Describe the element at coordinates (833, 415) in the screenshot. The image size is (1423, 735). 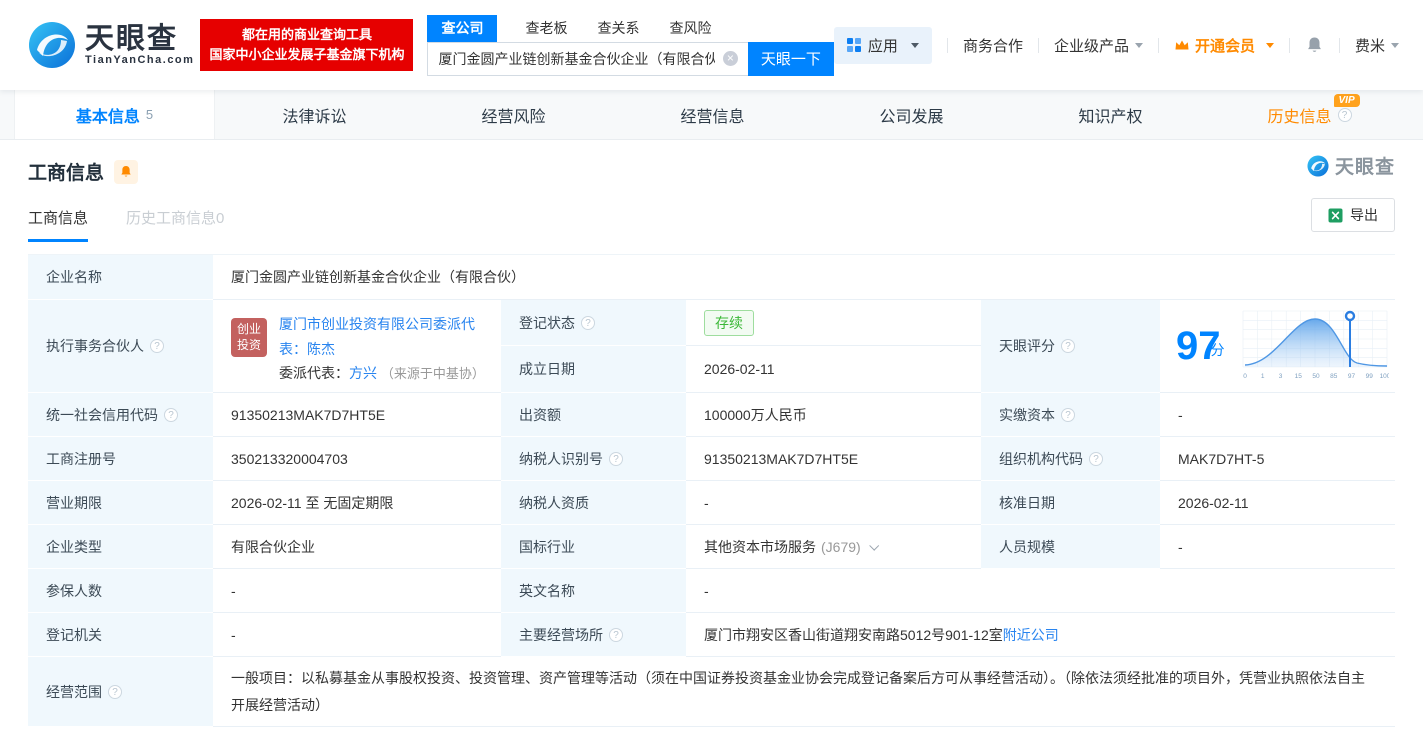
I see `field-value-capital: 100000万人民币` at that location.